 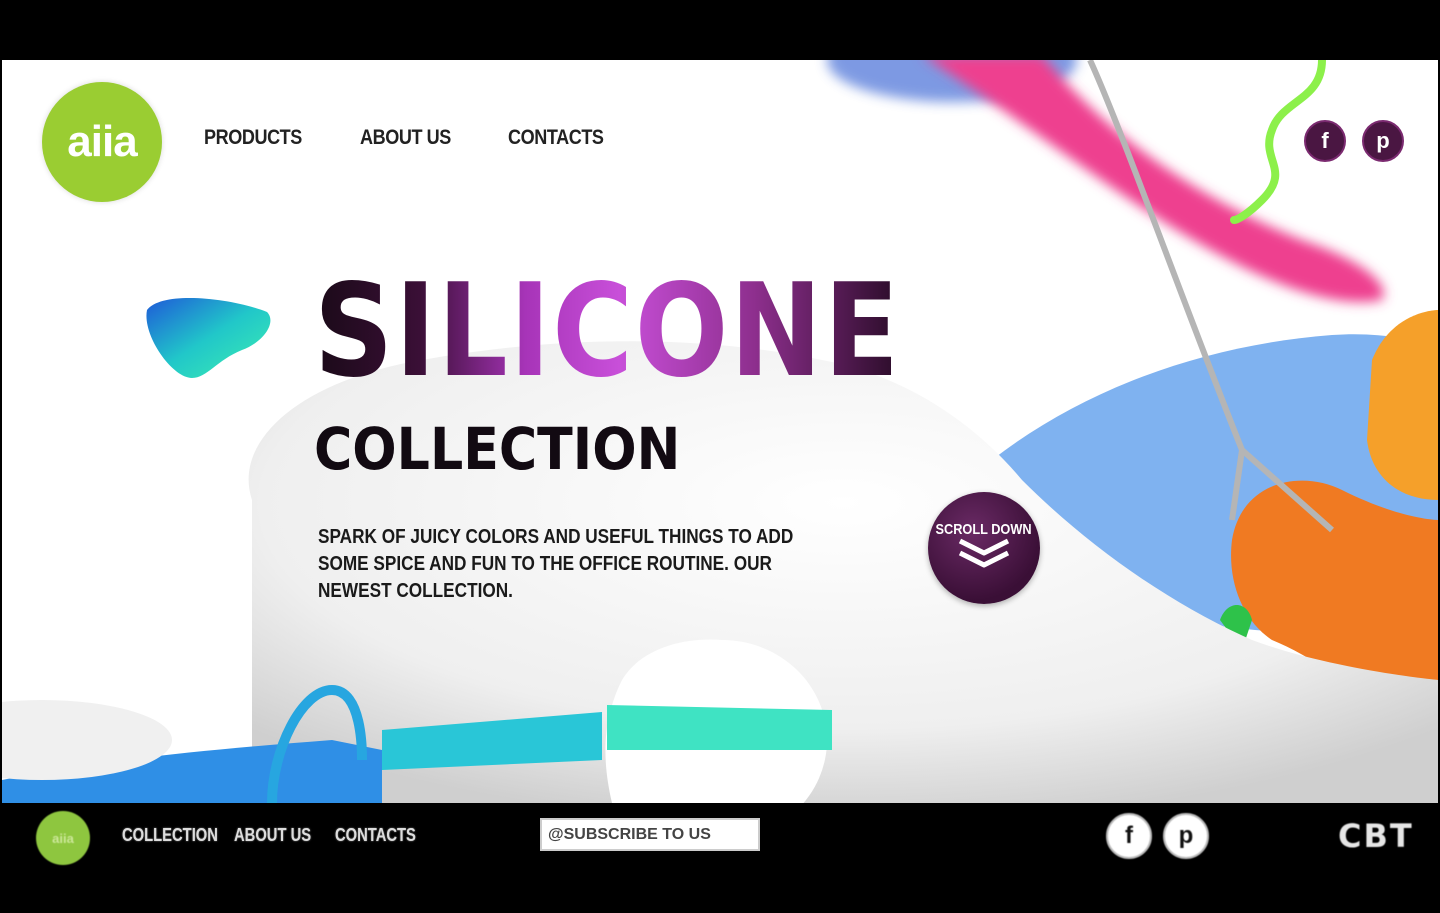 I want to click on main-nav: PRODUCTS ABOUT US CONTACTS, so click(x=411, y=138).